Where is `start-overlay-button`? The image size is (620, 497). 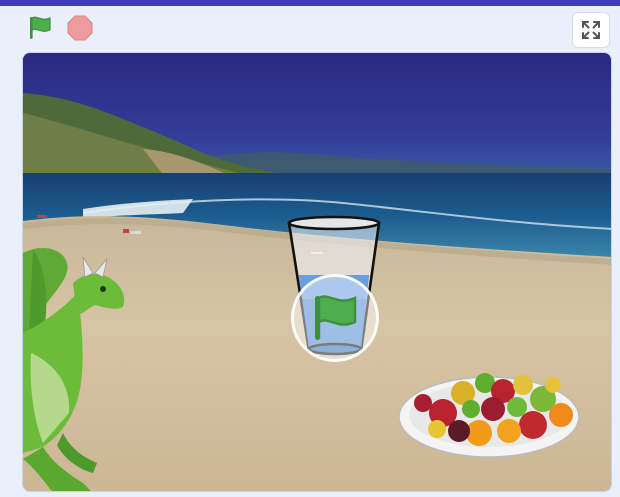 start-overlay-button is located at coordinates (335, 318).